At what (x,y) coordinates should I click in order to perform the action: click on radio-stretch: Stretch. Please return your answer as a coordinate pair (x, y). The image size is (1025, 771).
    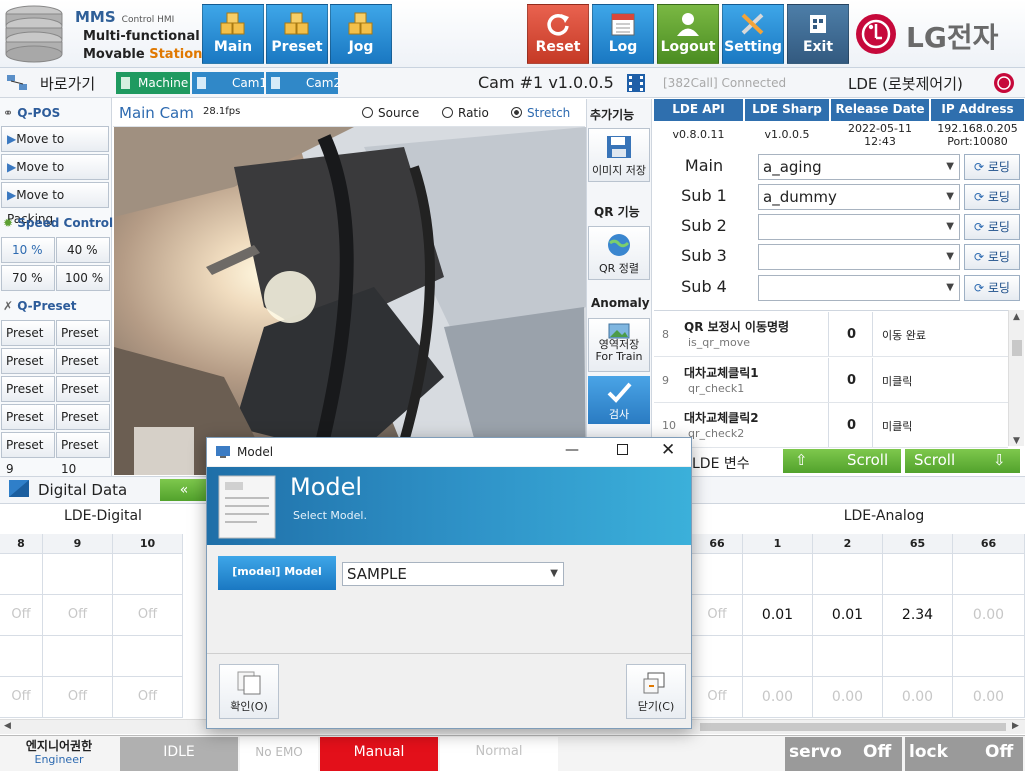
    Looking at the image, I should click on (540, 113).